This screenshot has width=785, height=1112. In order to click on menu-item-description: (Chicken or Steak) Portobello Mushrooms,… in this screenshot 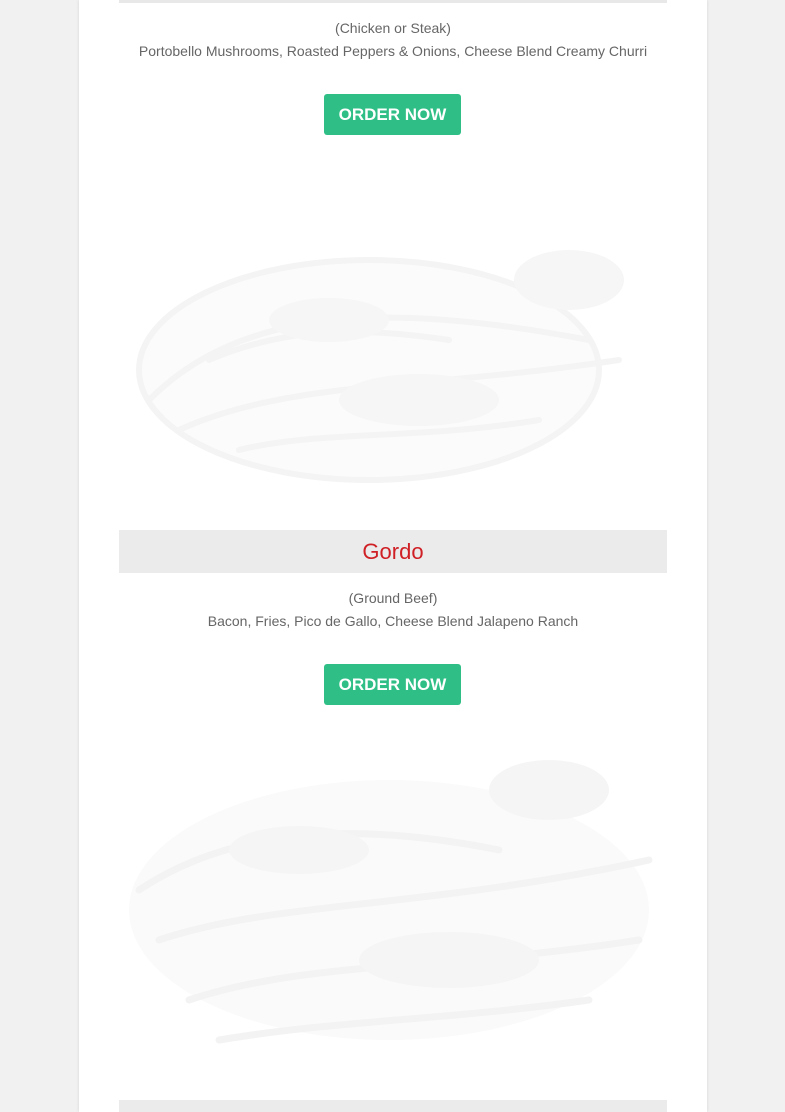, I will do `click(393, 40)`.